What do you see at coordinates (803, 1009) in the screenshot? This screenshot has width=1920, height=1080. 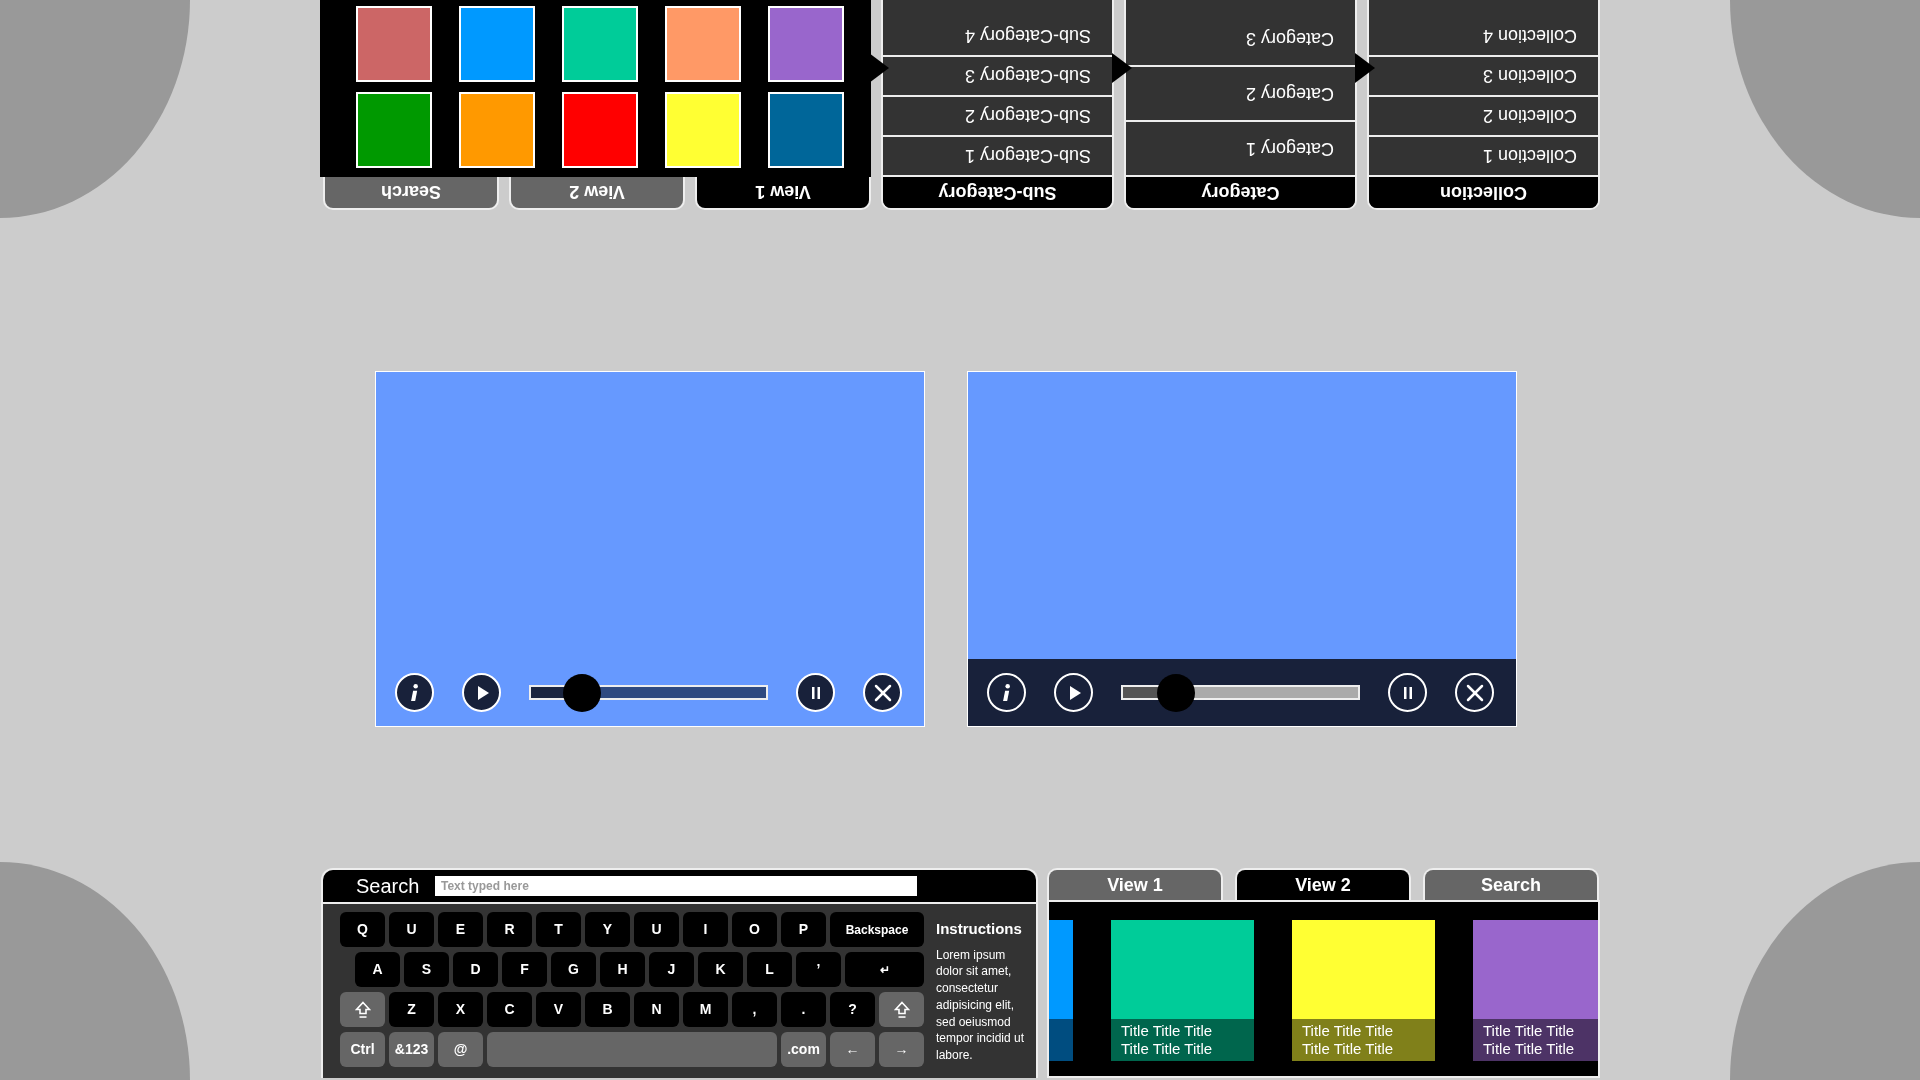 I see `key: .` at bounding box center [803, 1009].